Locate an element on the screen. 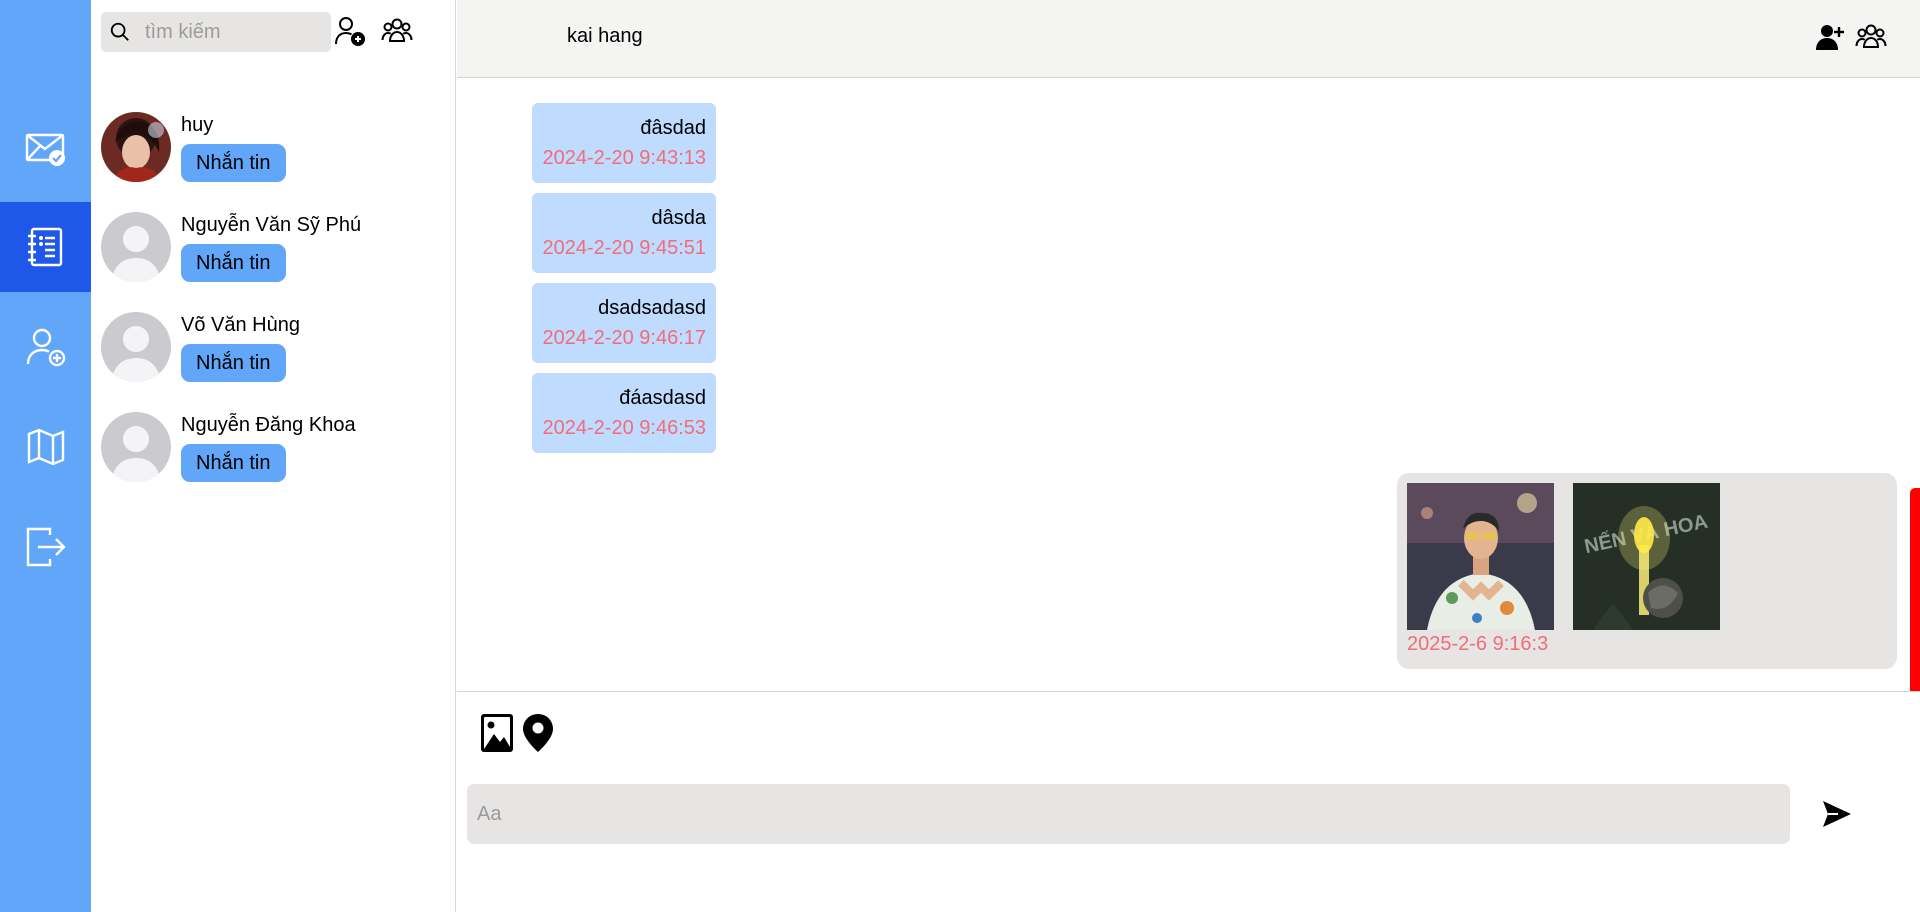  message-time: 2024-2-20 9:46:53 is located at coordinates (624, 428).